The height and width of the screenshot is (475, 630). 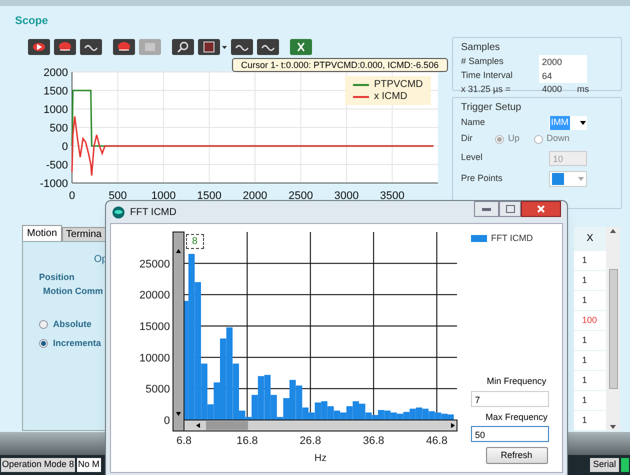 What do you see at coordinates (491, 108) in the screenshot?
I see `group-title: Trigger Setup` at bounding box center [491, 108].